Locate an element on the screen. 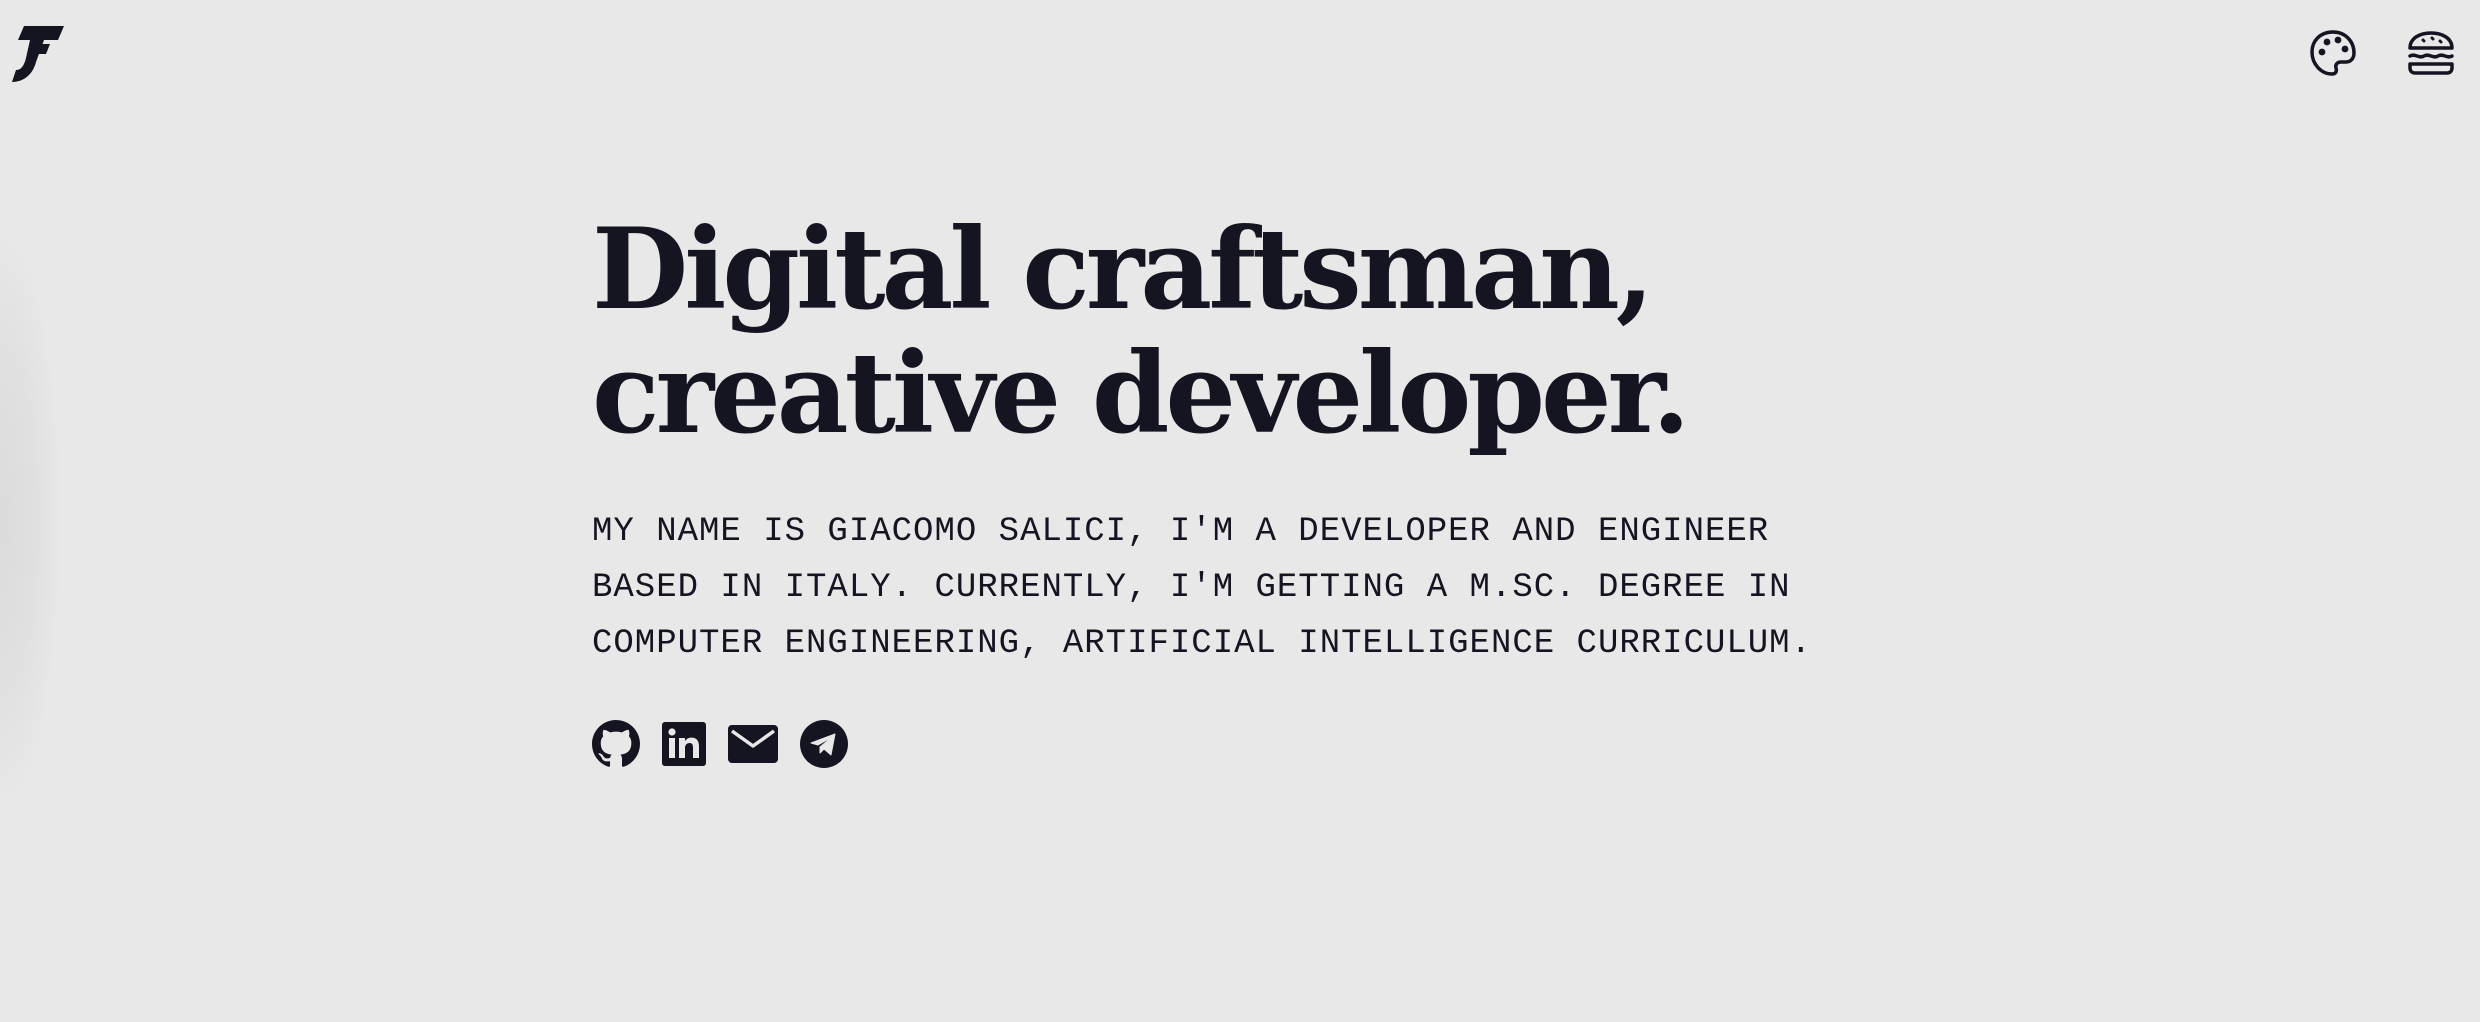 This screenshot has width=2480, height=1022. palette-icon is located at coordinates (2333, 53).